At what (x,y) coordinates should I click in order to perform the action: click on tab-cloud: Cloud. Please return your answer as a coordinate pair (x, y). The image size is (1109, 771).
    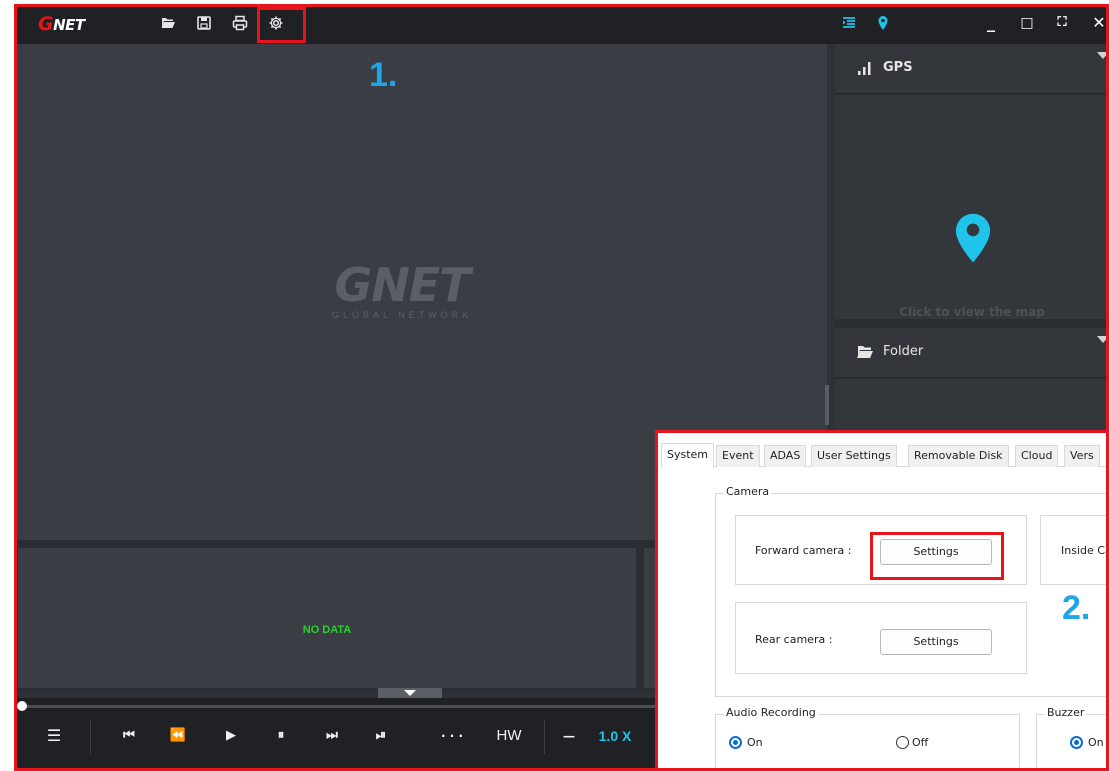
    Looking at the image, I should click on (1037, 456).